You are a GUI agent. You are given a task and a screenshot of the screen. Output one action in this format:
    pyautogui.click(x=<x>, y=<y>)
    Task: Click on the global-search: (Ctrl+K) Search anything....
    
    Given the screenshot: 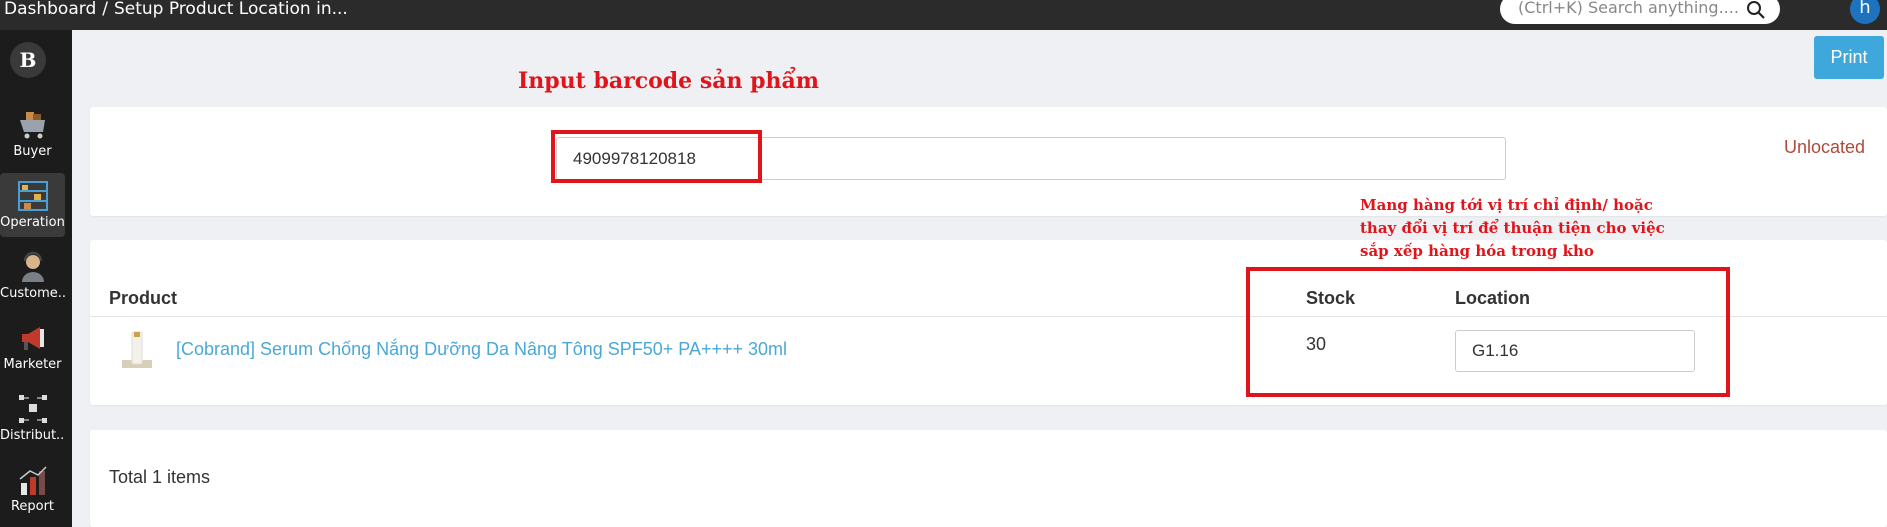 What is the action you would take?
    pyautogui.click(x=1640, y=12)
    